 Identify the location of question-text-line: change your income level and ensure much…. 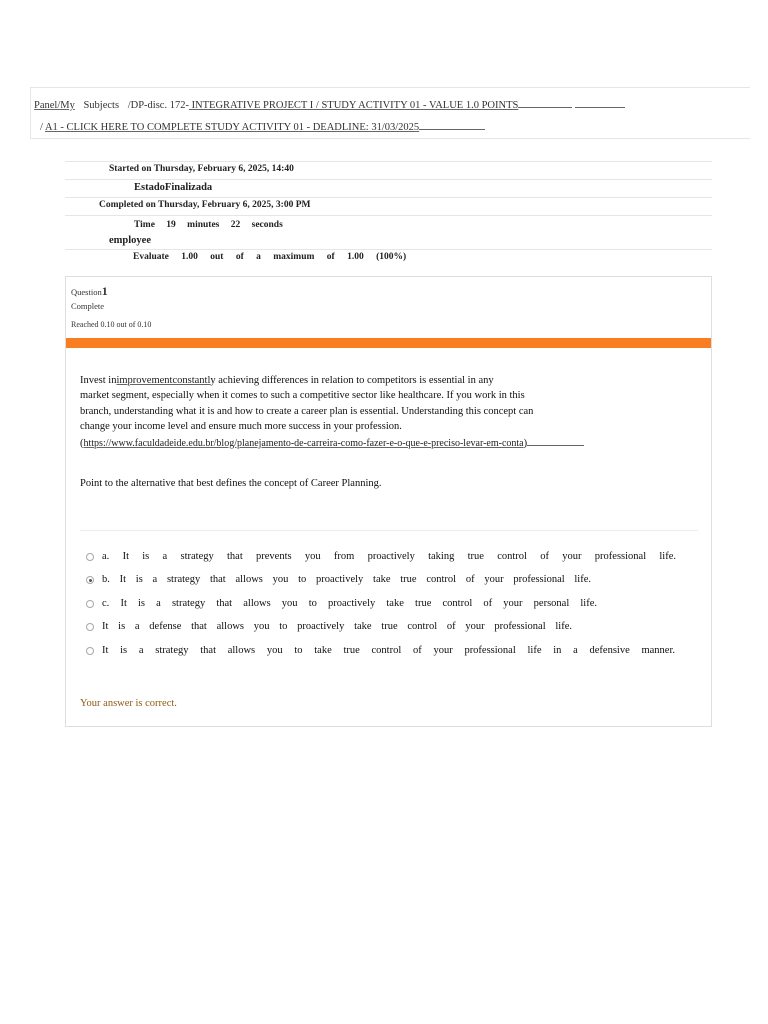
(241, 427).